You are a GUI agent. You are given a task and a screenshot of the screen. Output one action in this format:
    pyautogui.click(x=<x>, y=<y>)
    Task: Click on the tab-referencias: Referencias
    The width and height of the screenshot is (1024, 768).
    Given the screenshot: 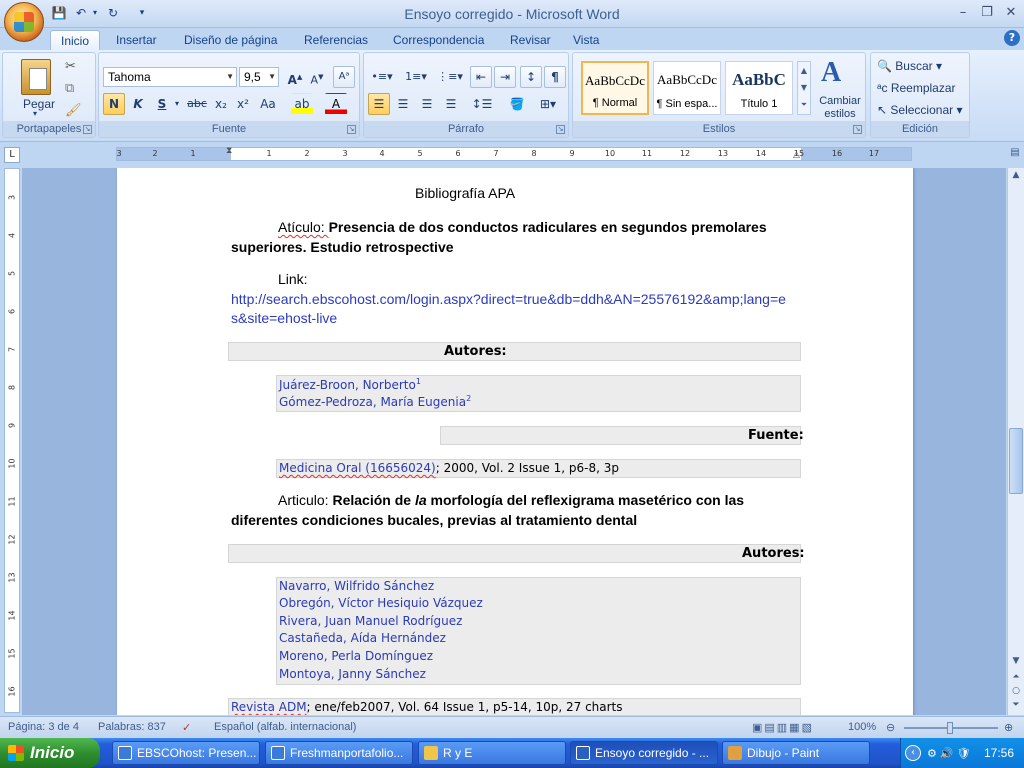 What is the action you would take?
    pyautogui.click(x=336, y=40)
    